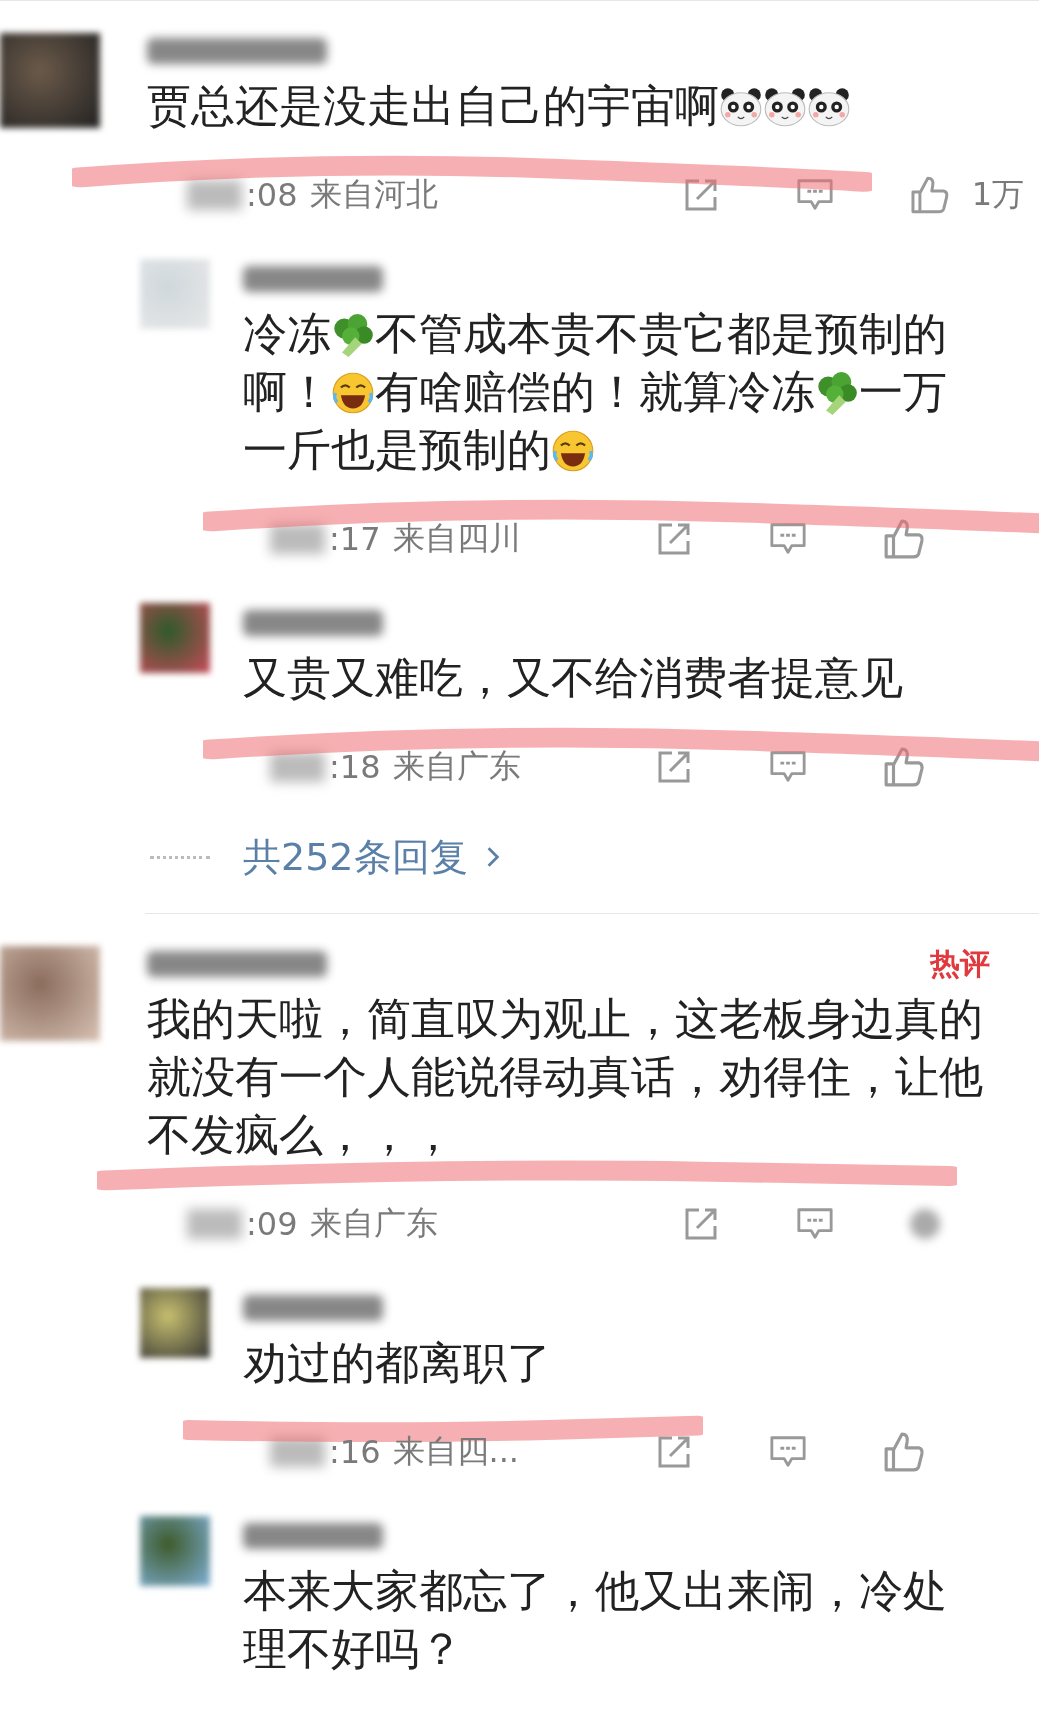 This screenshot has width=1039, height=1729. Describe the element at coordinates (272, 195) in the screenshot. I see `comment-time: :08` at that location.